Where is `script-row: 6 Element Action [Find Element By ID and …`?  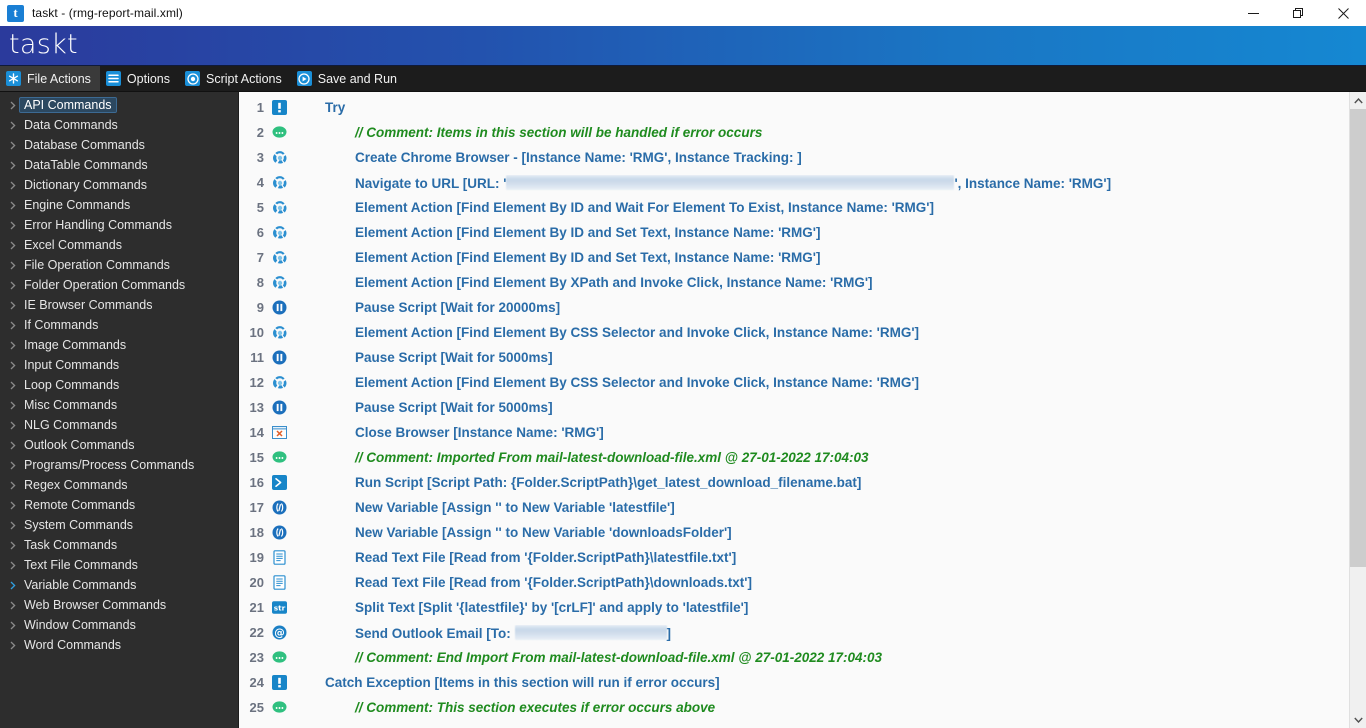 script-row: 6 Element Action [Find Element By ID and … is located at coordinates (794, 232).